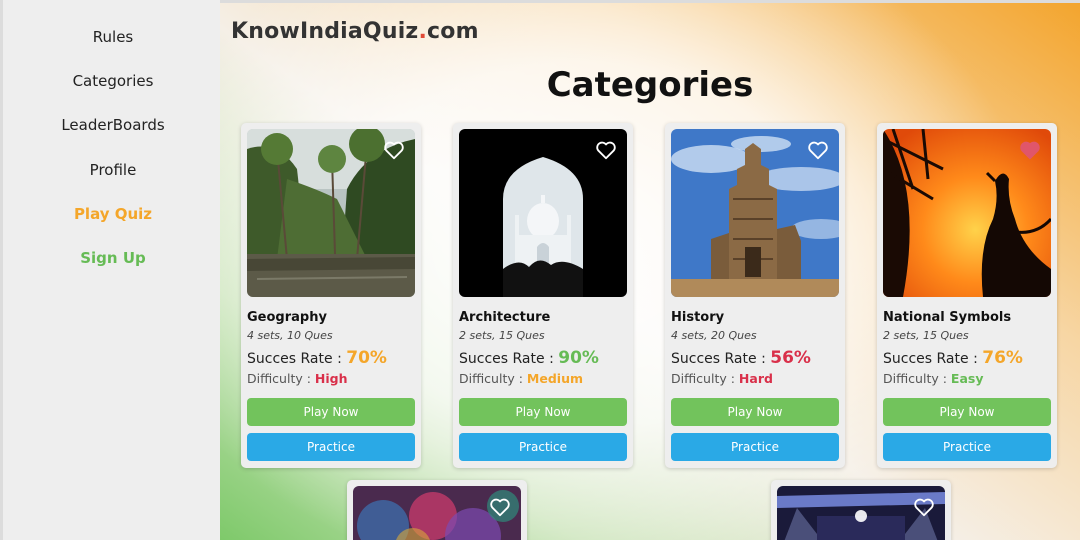  I want to click on sidebar-item-leaderboards: LeaderBoards, so click(113, 125).